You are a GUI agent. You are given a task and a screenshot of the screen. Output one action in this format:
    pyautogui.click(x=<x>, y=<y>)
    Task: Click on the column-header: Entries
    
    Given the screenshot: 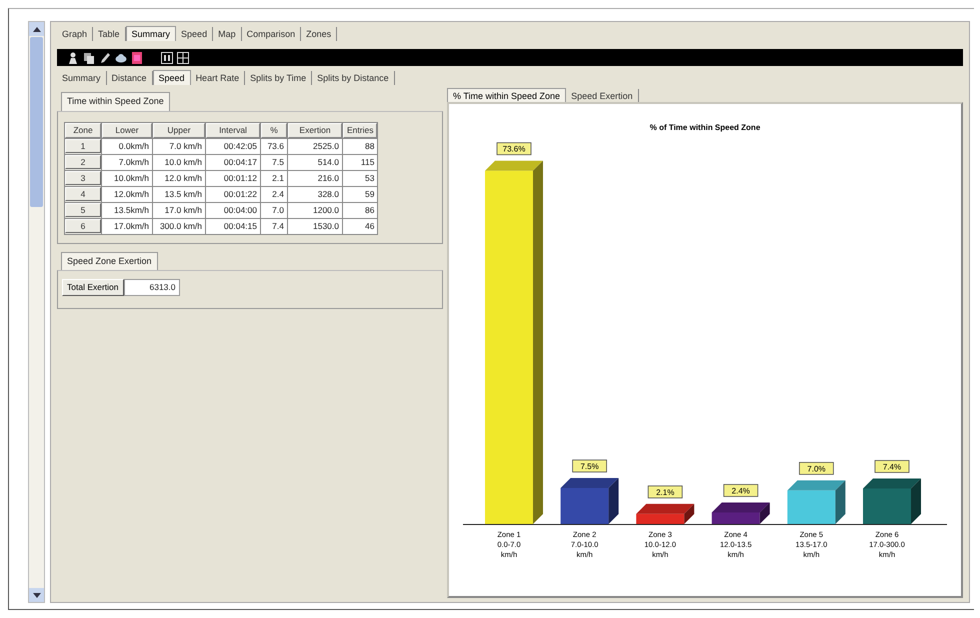 What is the action you would take?
    pyautogui.click(x=360, y=130)
    